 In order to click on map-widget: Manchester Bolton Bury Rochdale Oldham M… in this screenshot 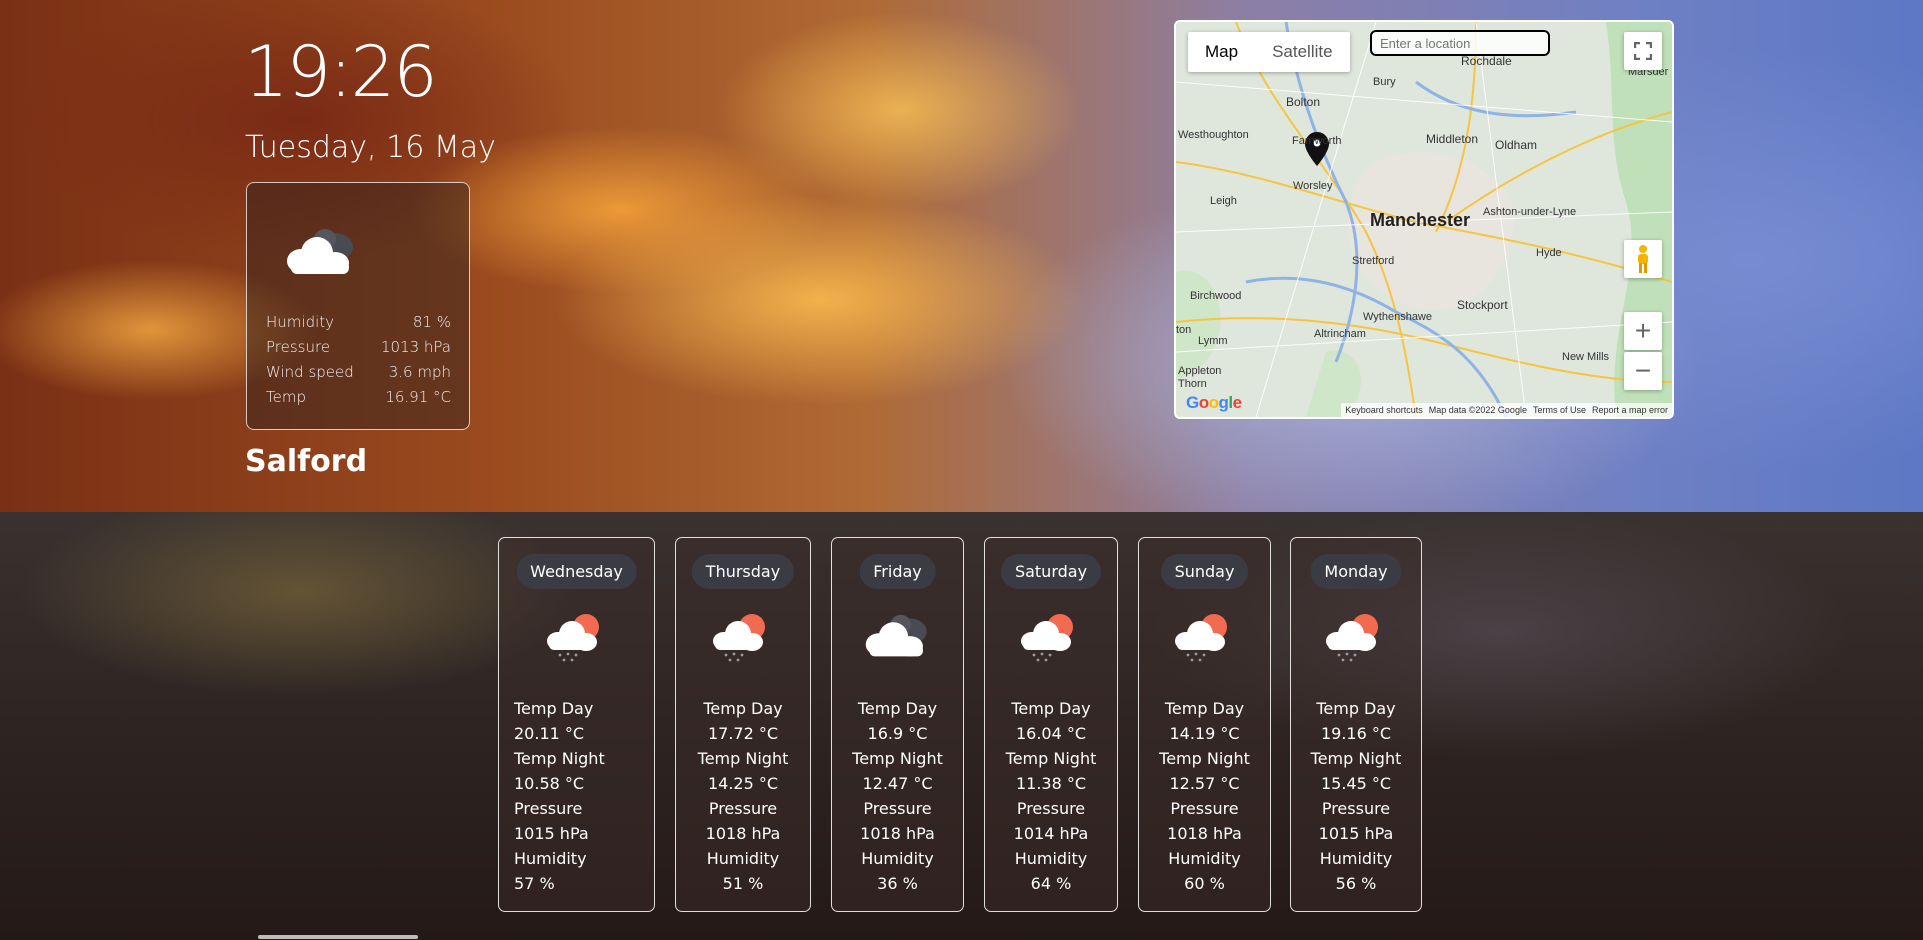, I will do `click(1424, 219)`.